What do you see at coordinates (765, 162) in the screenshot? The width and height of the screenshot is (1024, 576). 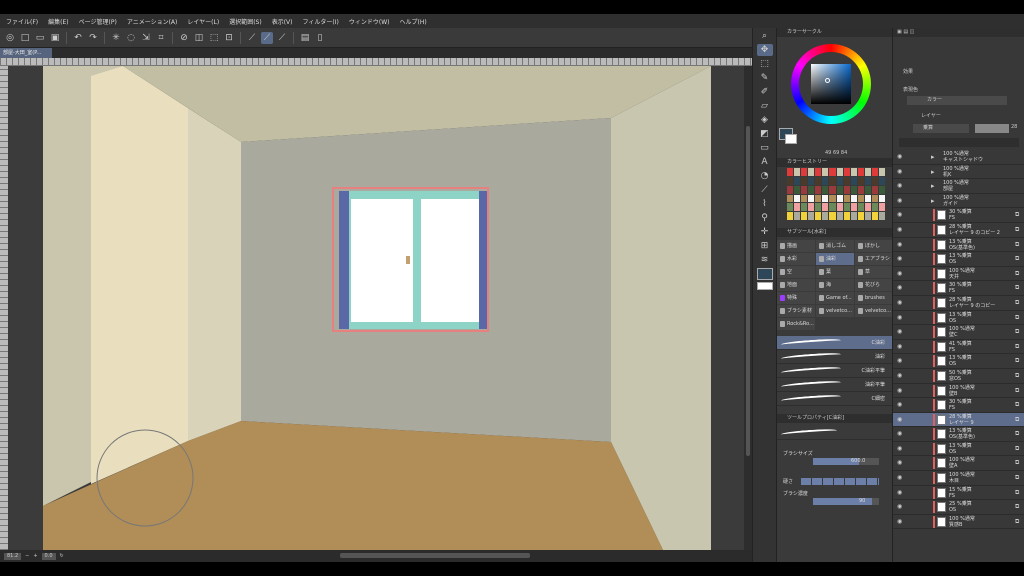 I see `text-tool-icon: A` at bounding box center [765, 162].